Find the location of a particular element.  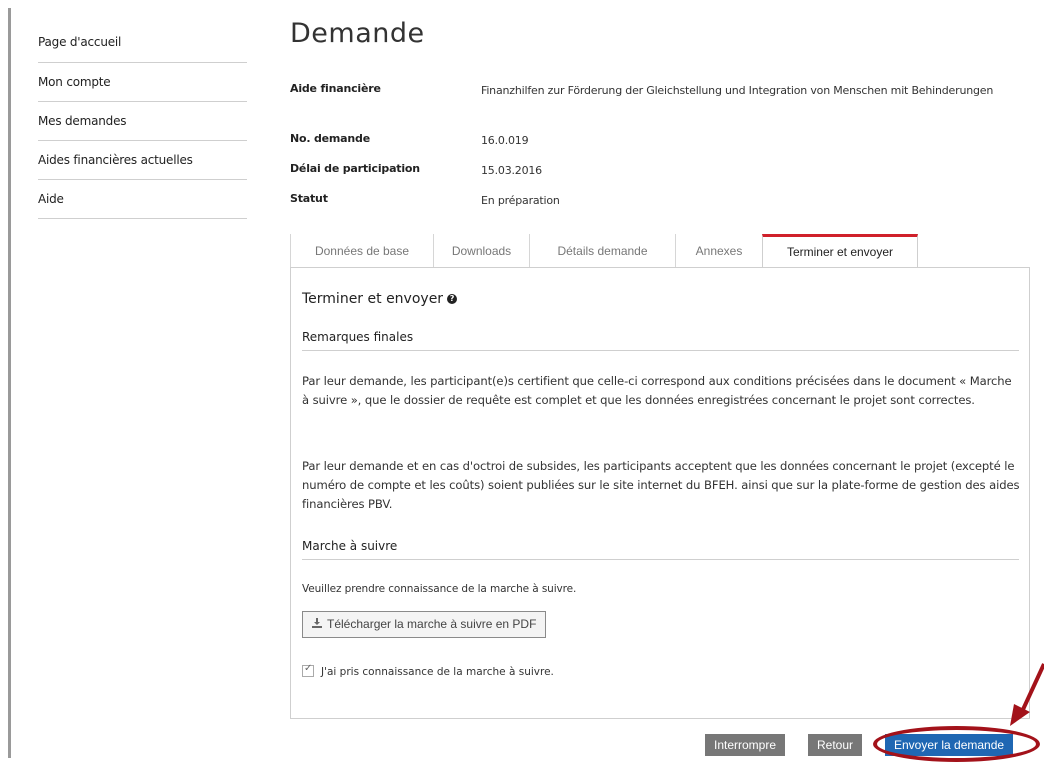

annotation-arrow-icon is located at coordinates (1027, 694).